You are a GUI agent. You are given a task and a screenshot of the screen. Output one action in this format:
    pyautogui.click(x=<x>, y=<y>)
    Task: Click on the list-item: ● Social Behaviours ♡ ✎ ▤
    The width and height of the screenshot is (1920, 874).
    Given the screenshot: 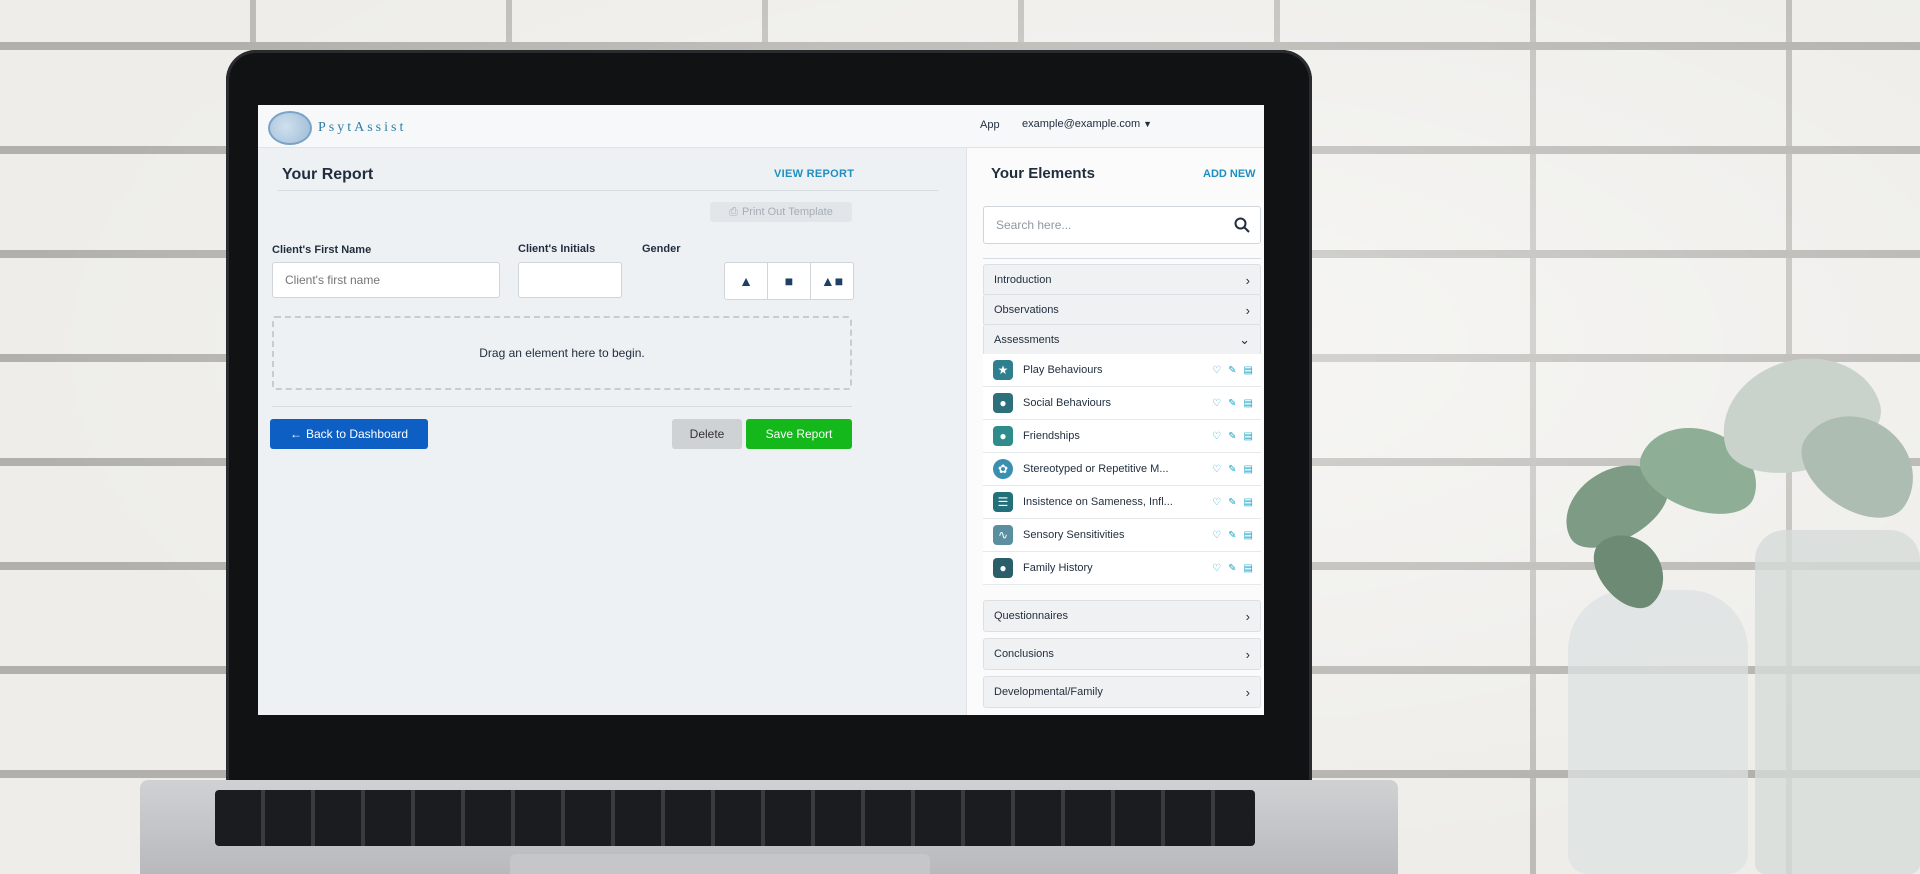 What is the action you would take?
    pyautogui.click(x=1122, y=403)
    